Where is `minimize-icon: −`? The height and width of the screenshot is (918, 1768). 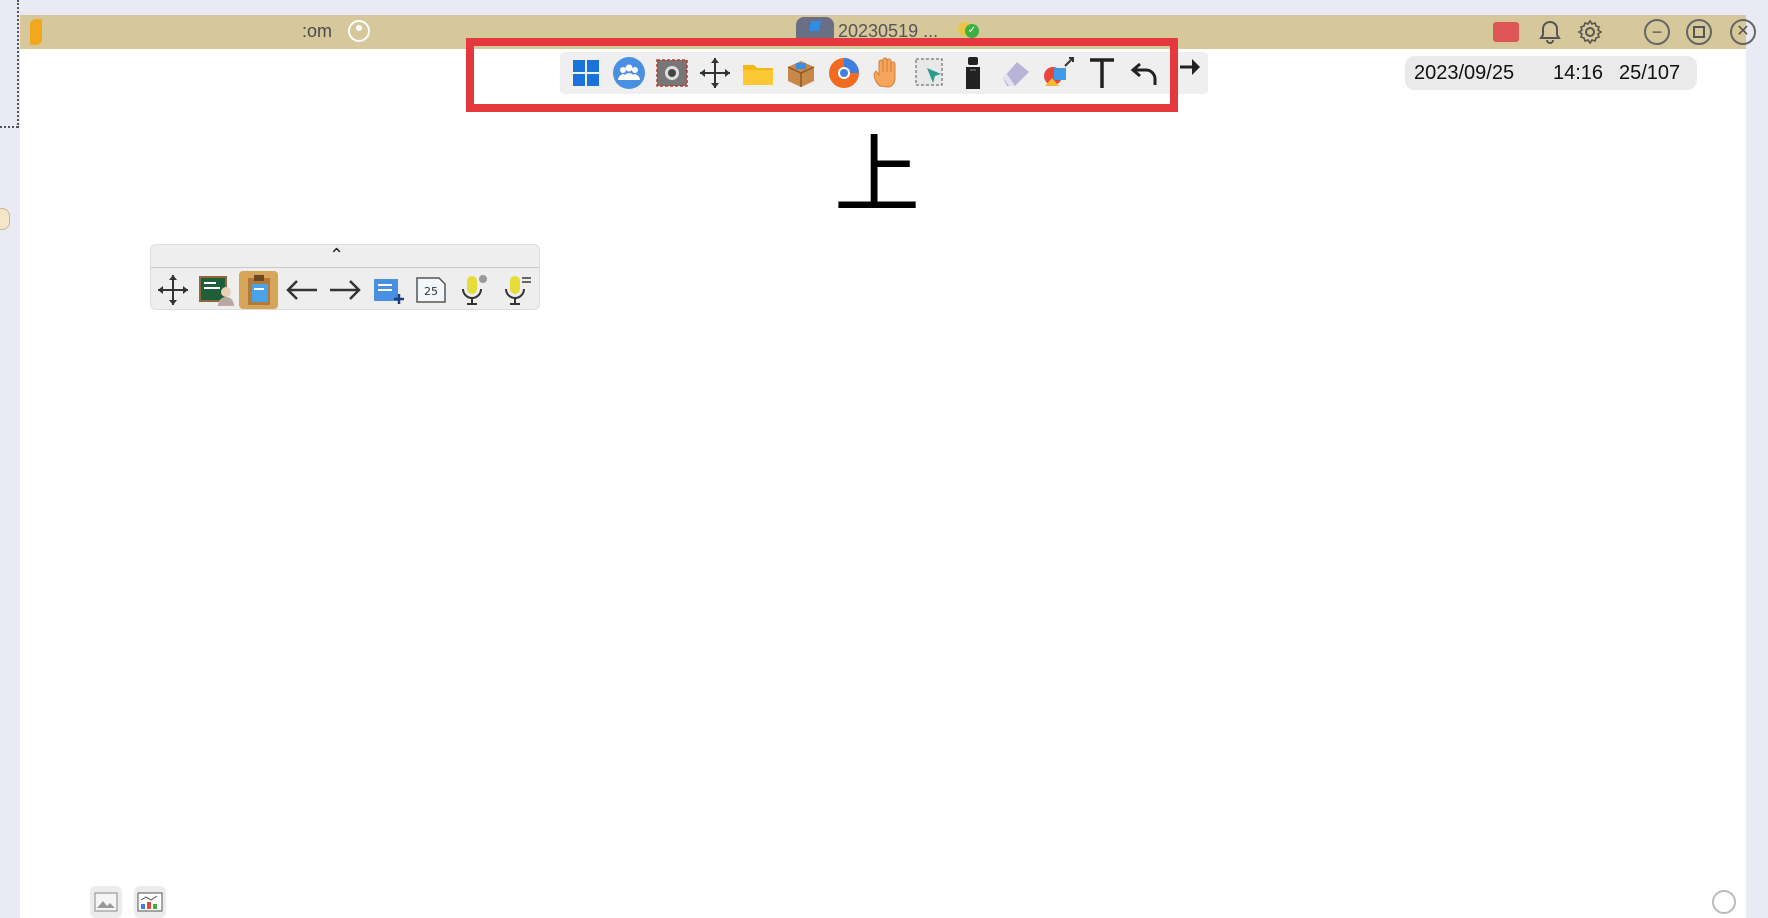 minimize-icon: − is located at coordinates (1657, 32).